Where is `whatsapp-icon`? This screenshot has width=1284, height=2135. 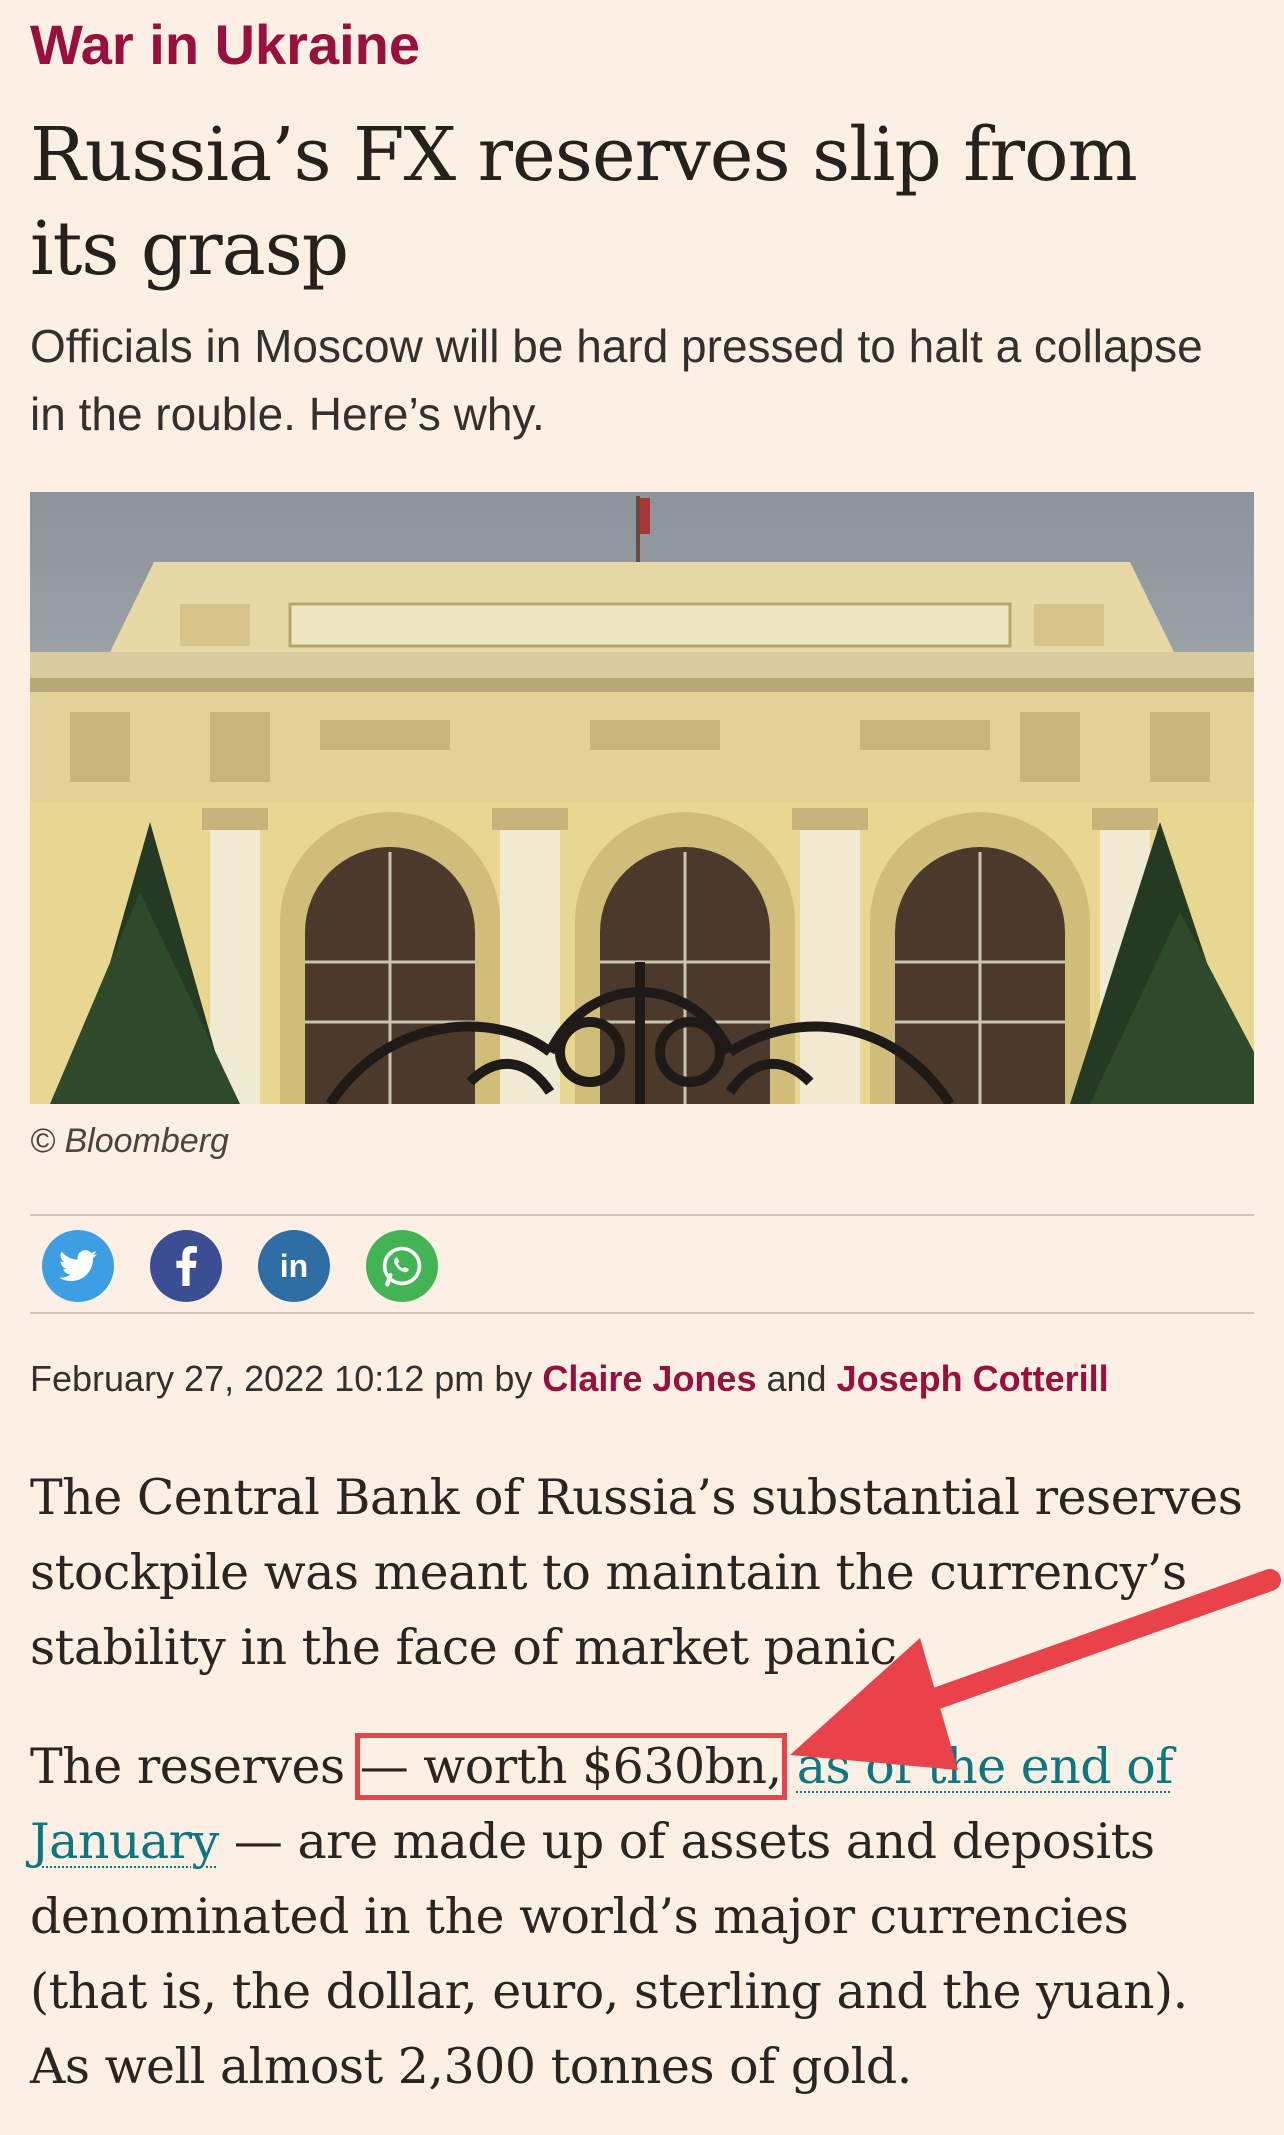 whatsapp-icon is located at coordinates (402, 1266).